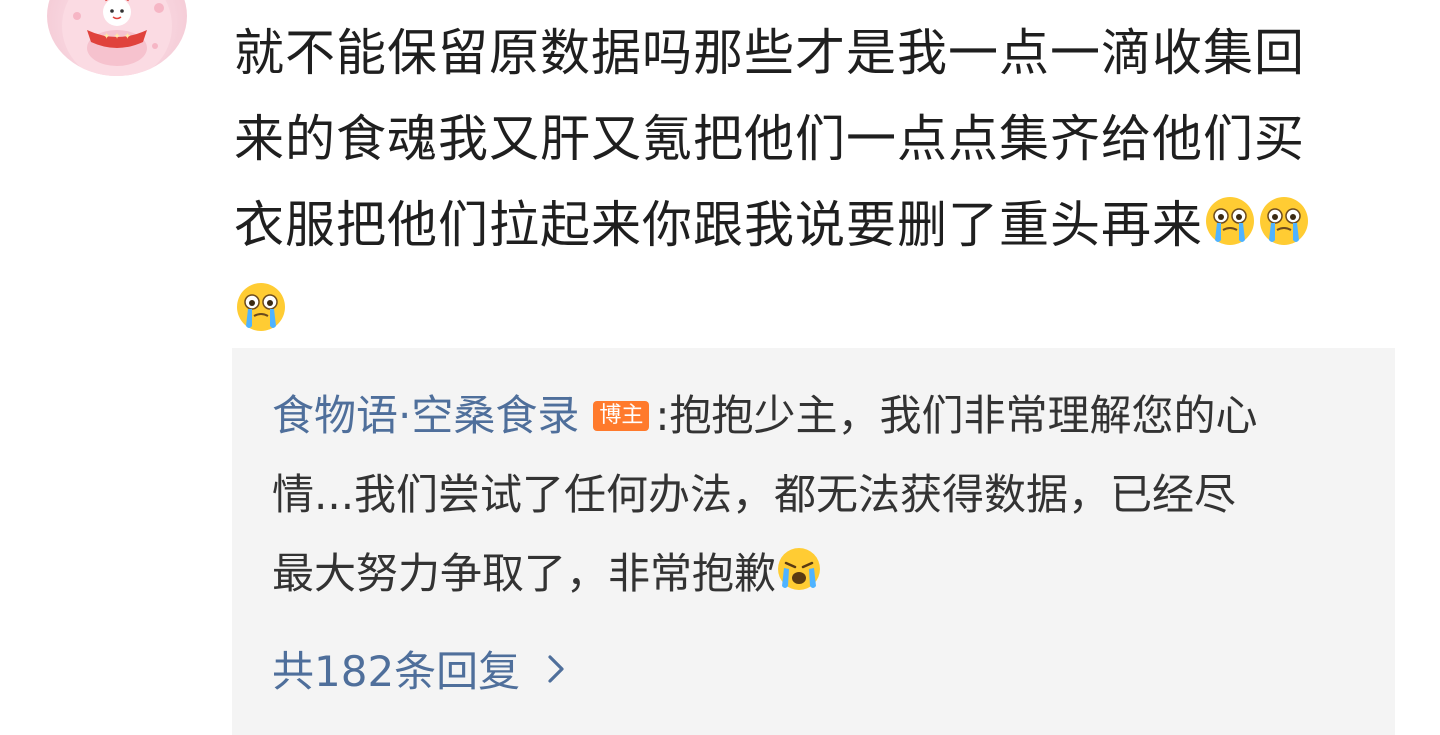 The width and height of the screenshot is (1440, 735). What do you see at coordinates (396, 671) in the screenshot?
I see `reply-count-label: 共182条回复` at bounding box center [396, 671].